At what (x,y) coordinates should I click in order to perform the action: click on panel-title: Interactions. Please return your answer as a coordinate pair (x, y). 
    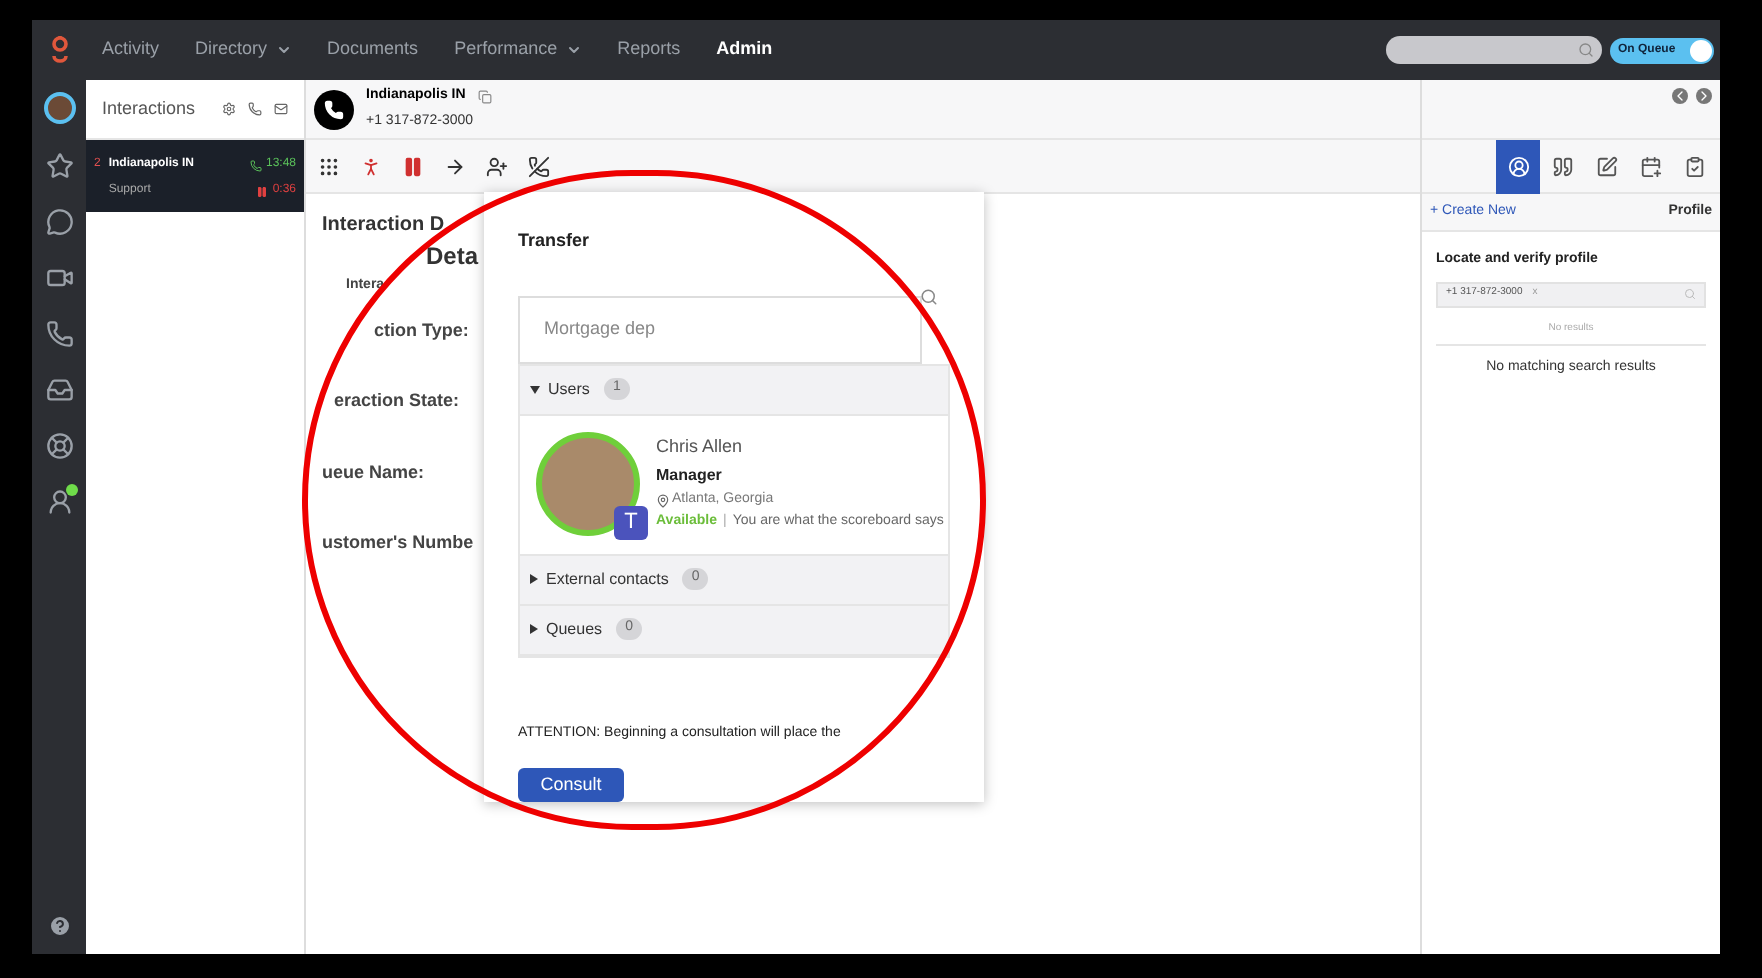
    Looking at the image, I should click on (149, 108).